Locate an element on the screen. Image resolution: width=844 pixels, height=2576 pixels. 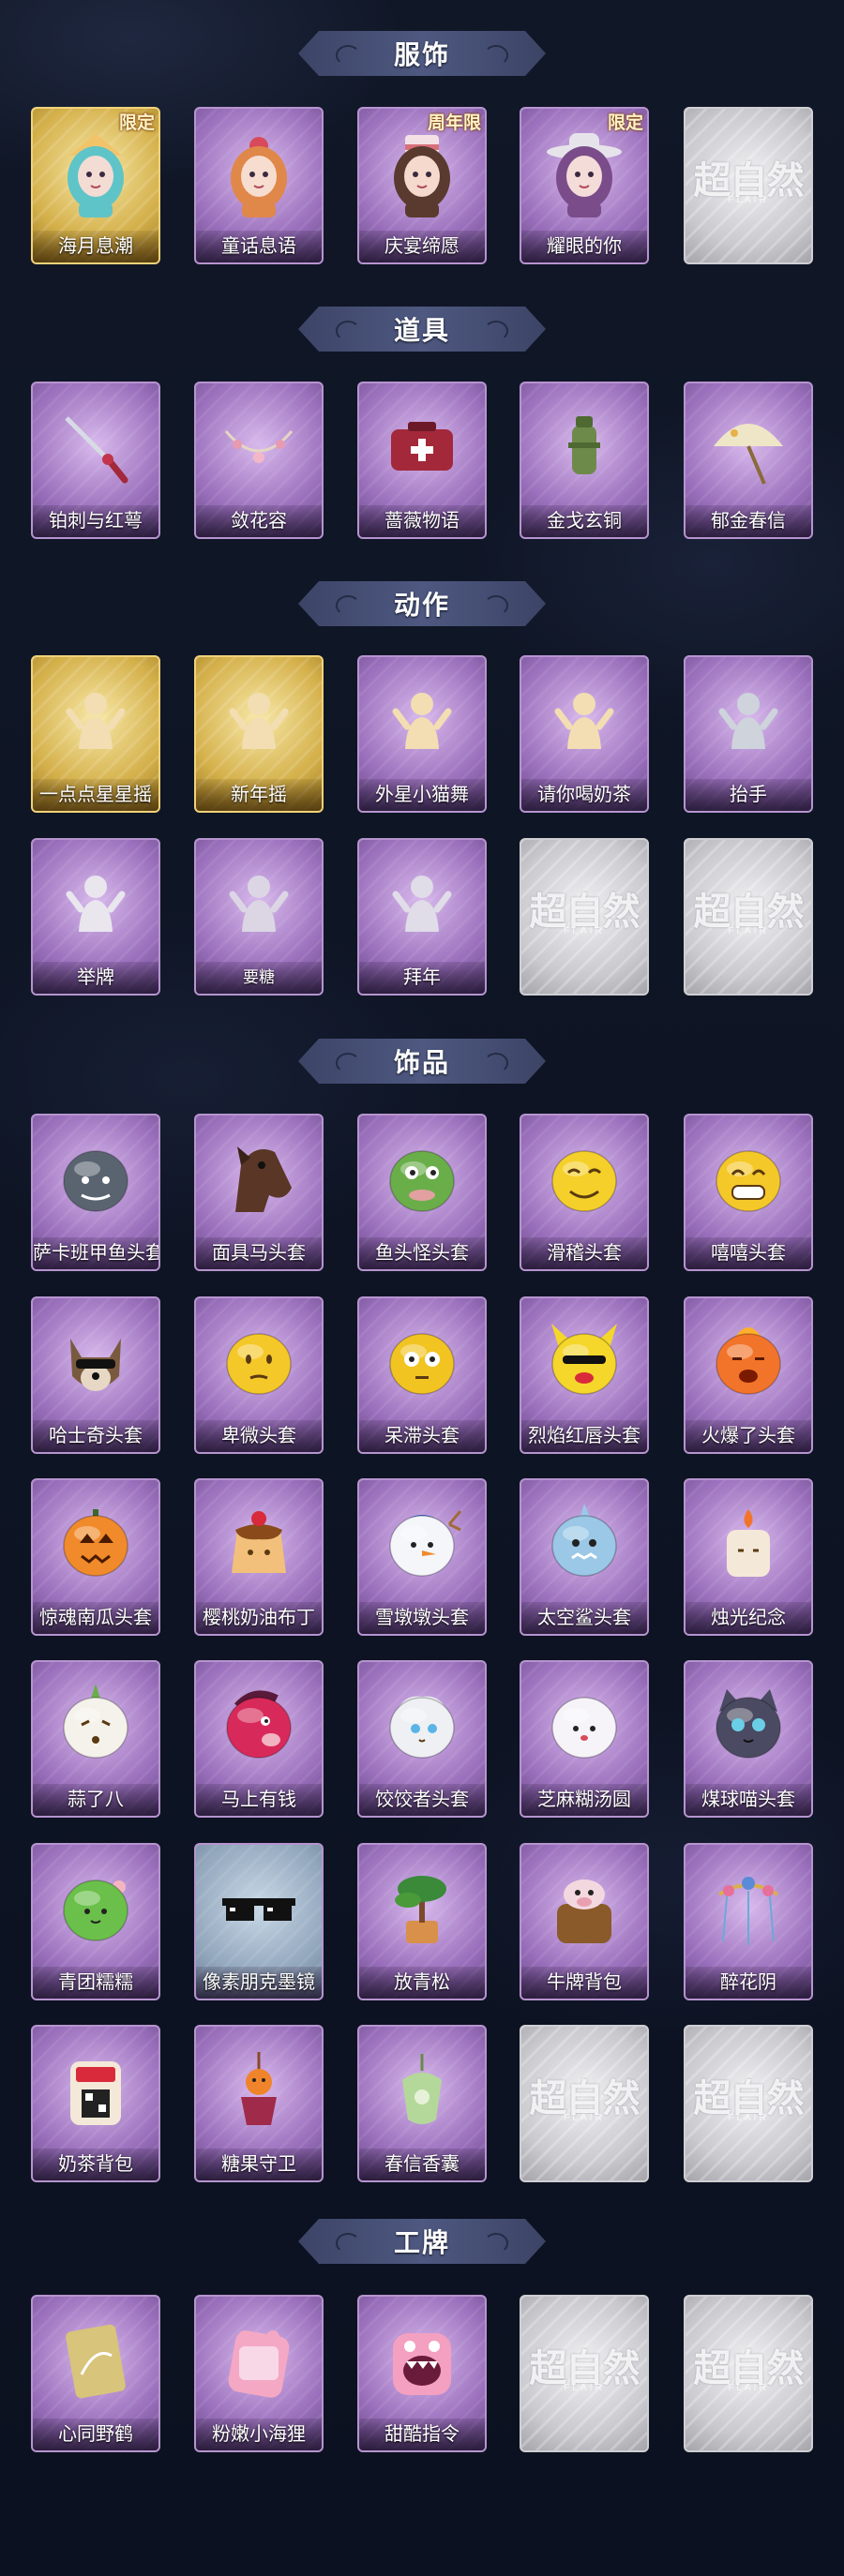
item-name: 太空鲨头套 is located at coordinates (584, 1618).